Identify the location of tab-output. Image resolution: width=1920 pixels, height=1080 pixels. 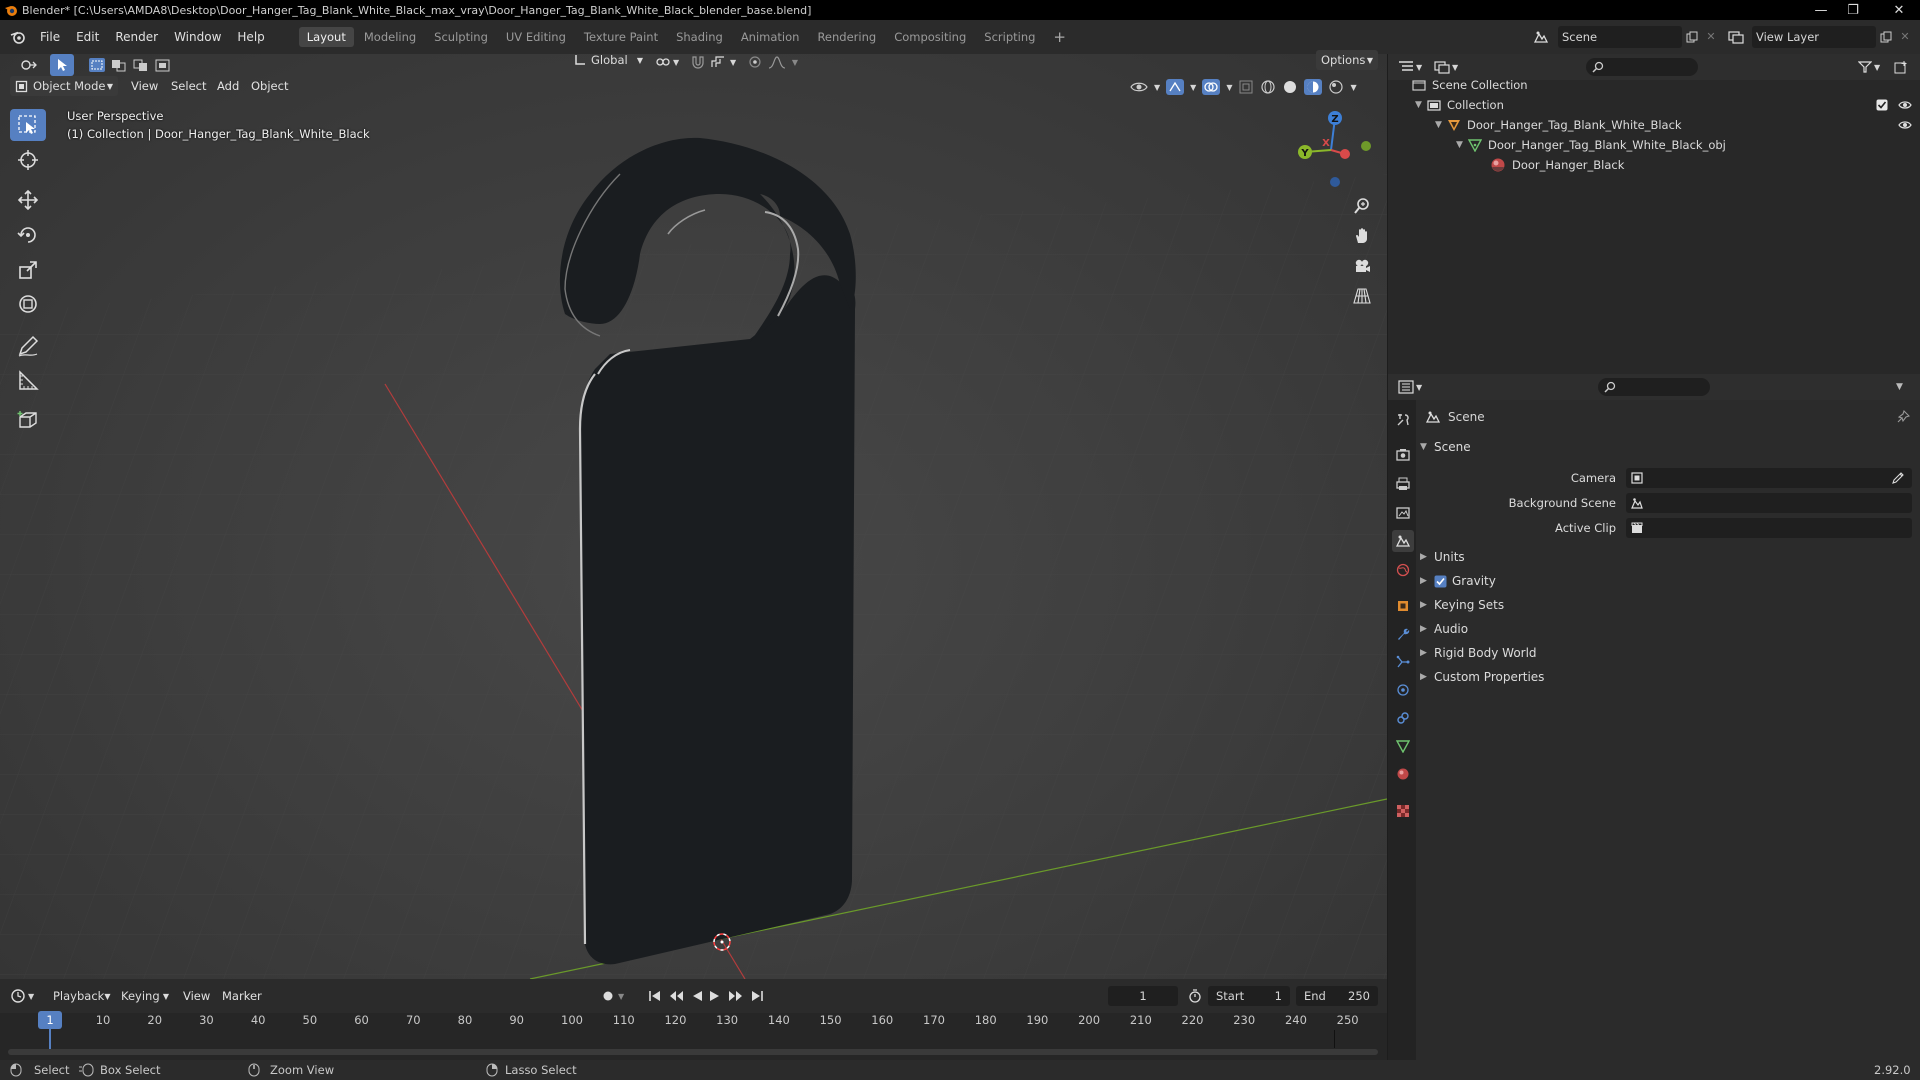
(1403, 484).